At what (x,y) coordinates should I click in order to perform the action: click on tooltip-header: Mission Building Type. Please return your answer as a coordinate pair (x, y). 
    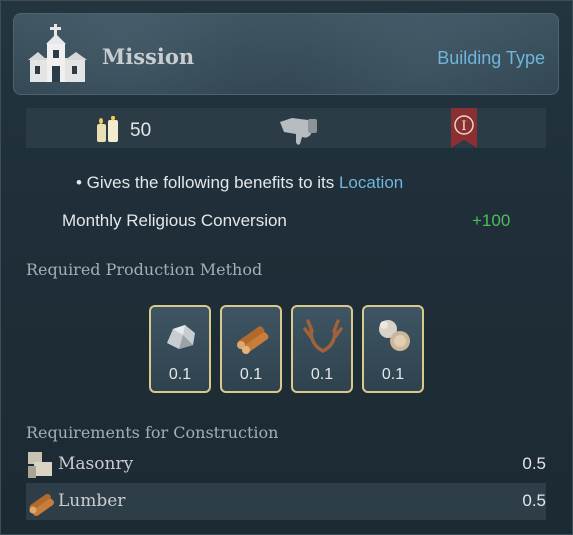
    Looking at the image, I should click on (286, 54).